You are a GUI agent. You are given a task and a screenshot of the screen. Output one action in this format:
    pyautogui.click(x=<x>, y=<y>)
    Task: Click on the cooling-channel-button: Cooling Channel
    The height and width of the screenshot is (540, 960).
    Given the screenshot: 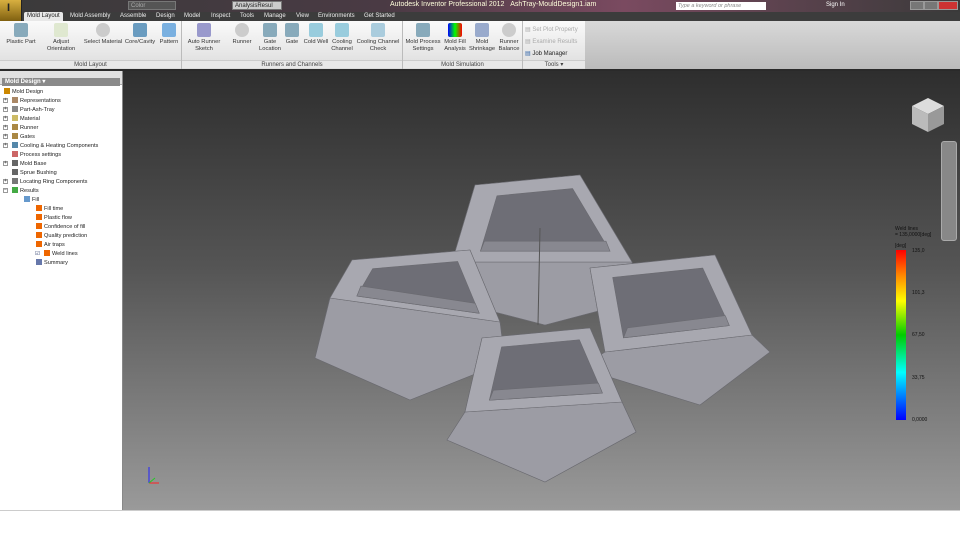 What is the action you would take?
    pyautogui.click(x=342, y=38)
    